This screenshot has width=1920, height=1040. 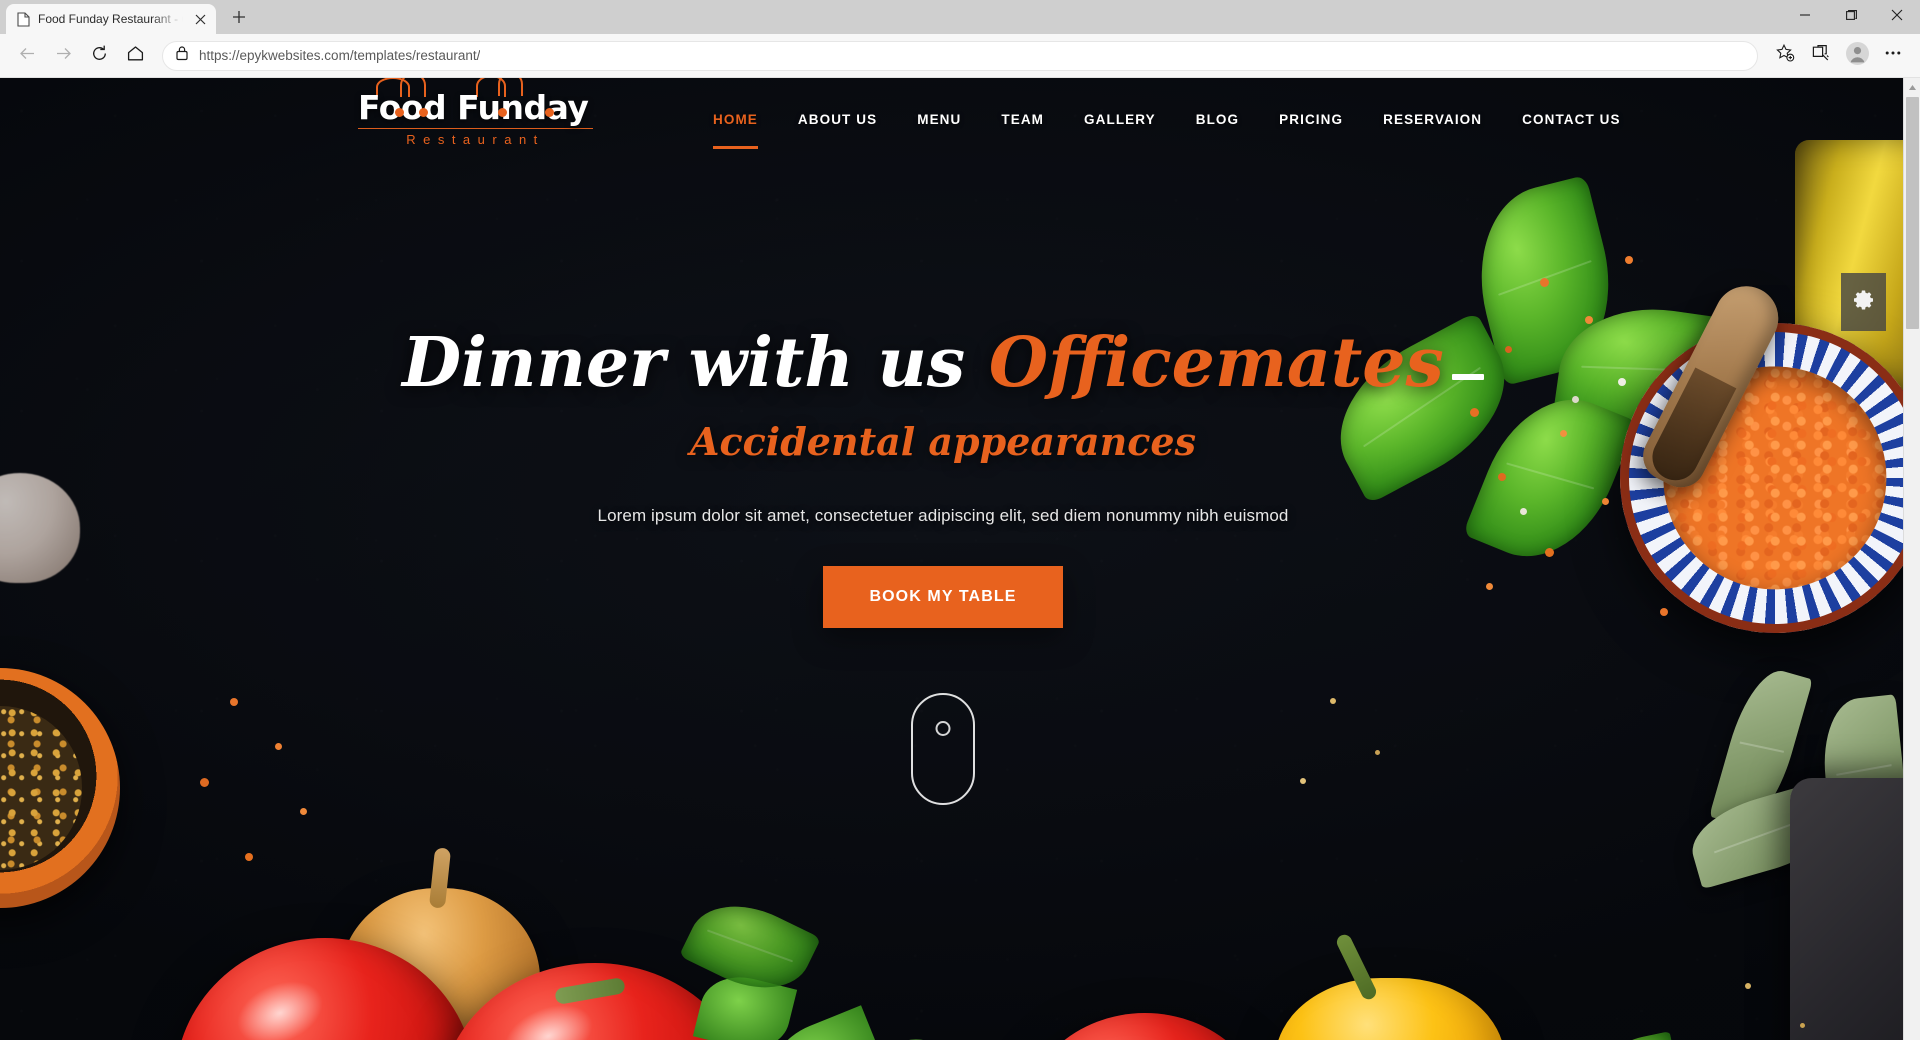 What do you see at coordinates (939, 119) in the screenshot?
I see `nav-item-menu: MENU` at bounding box center [939, 119].